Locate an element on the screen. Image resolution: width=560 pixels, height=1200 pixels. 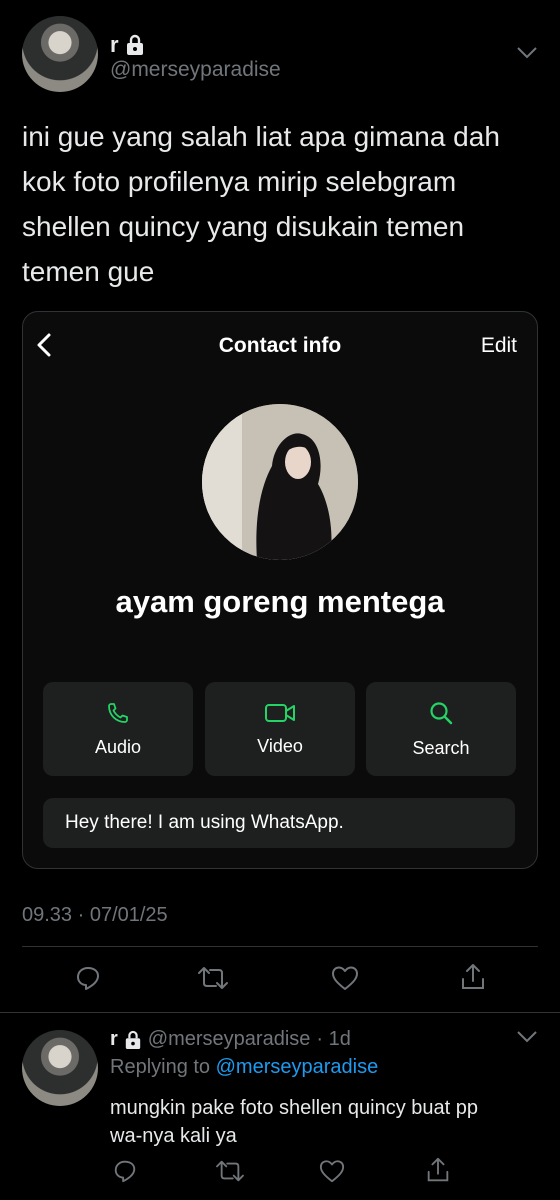
tweet-timestamp: 09.33 · 07/01/25 is located at coordinates (95, 915).